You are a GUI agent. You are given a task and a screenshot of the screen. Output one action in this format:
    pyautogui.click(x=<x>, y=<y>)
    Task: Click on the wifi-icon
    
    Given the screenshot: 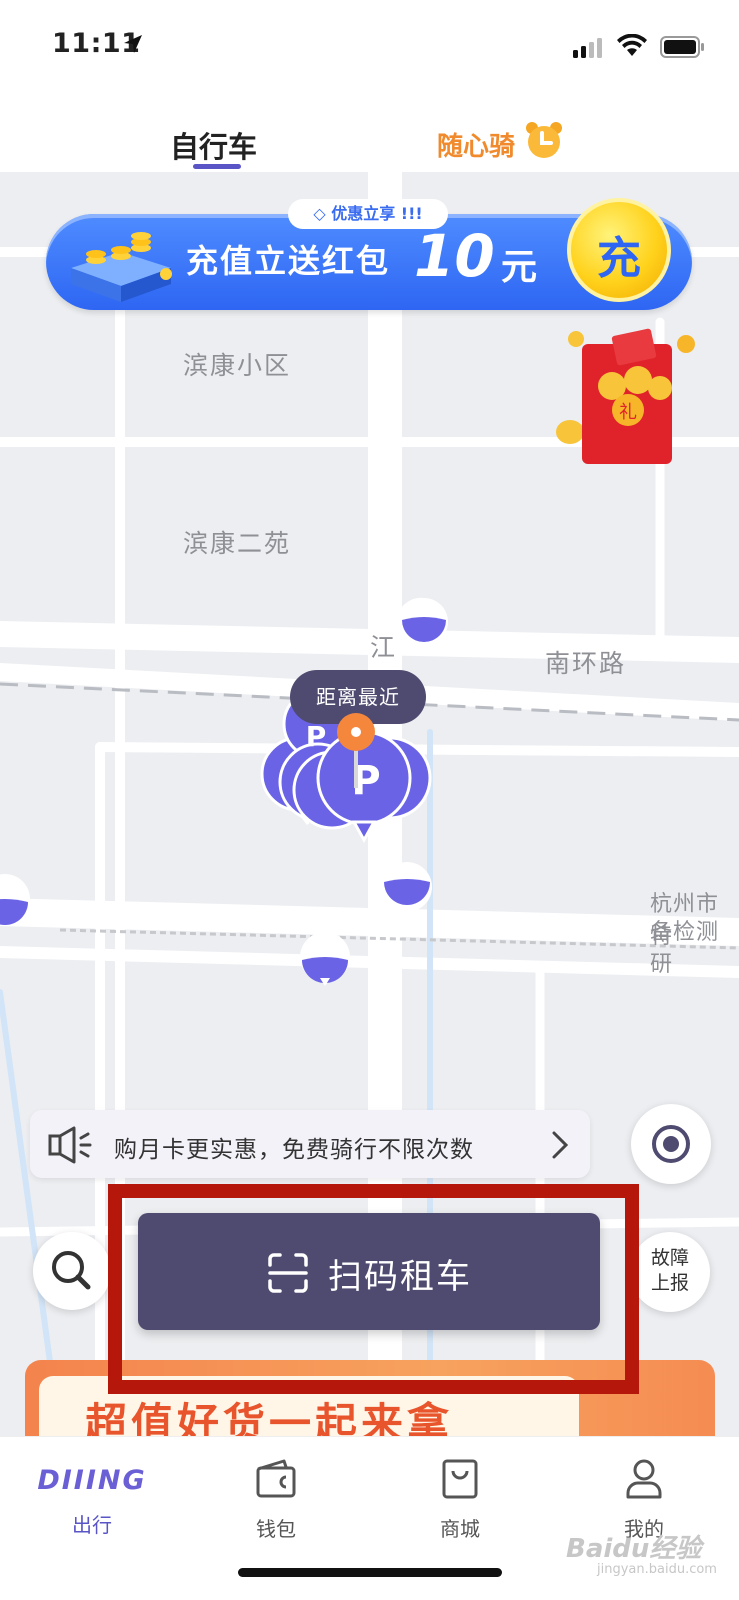 What is the action you would take?
    pyautogui.click(x=632, y=45)
    